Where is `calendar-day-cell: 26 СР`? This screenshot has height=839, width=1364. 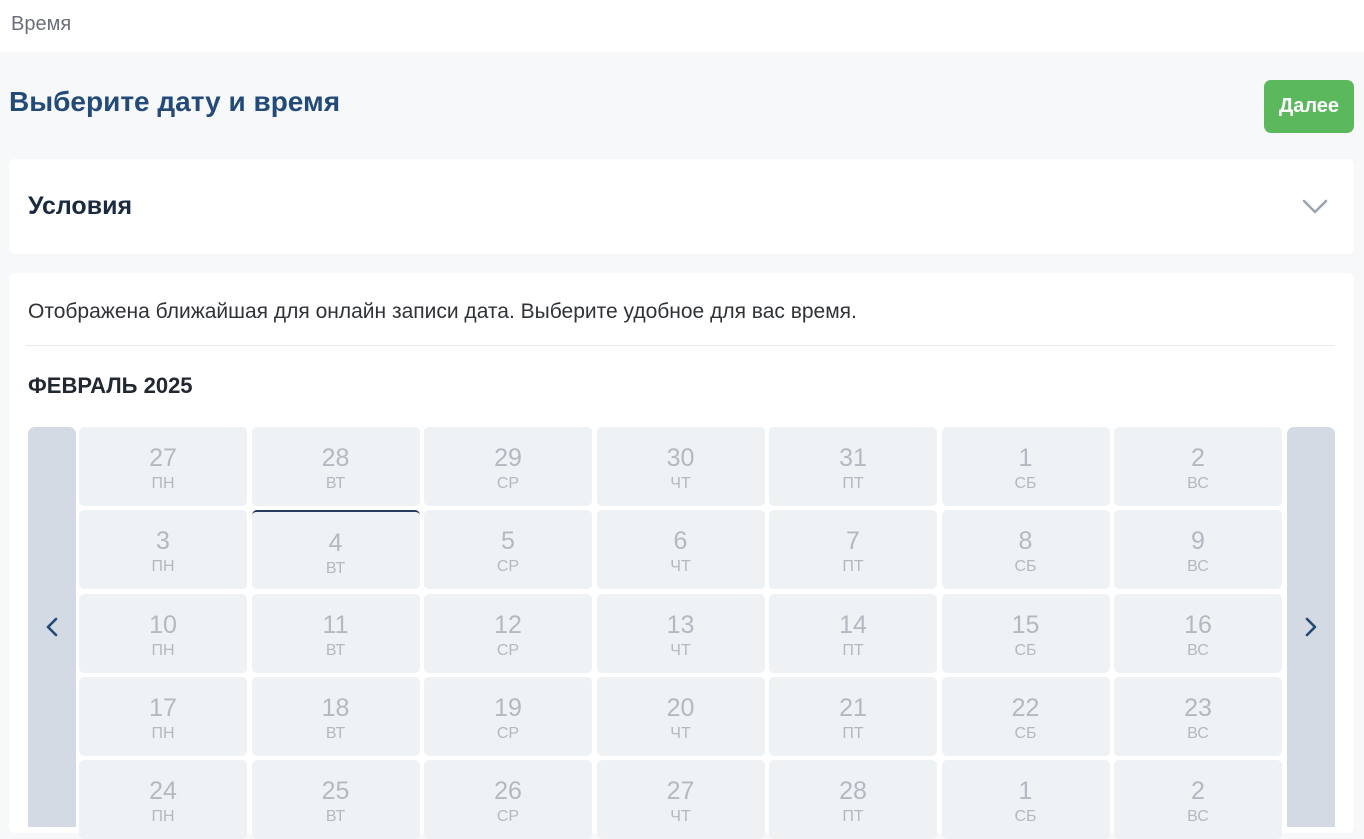
calendar-day-cell: 26 СР is located at coordinates (508, 799).